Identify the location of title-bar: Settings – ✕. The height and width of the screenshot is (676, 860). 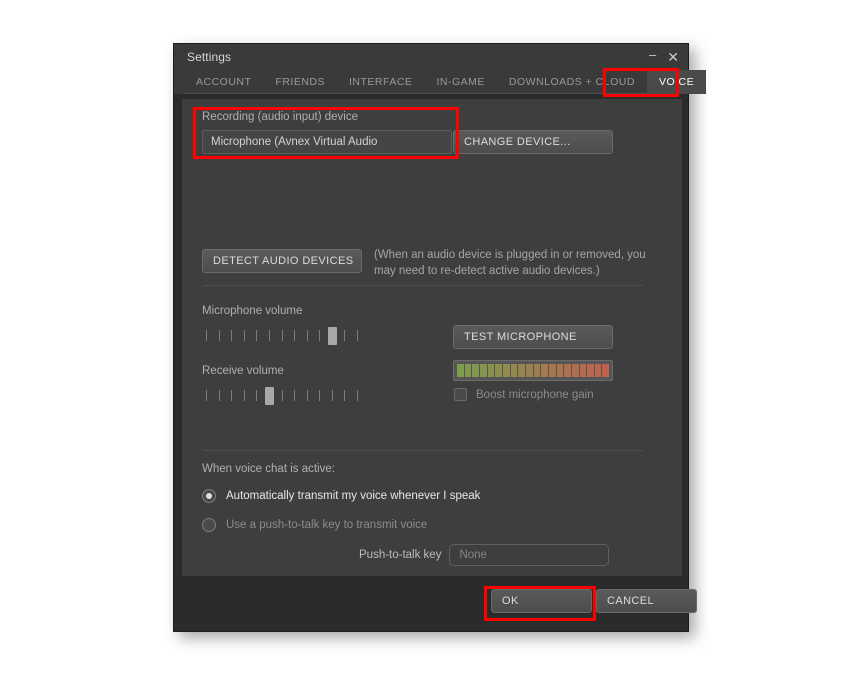
(431, 57).